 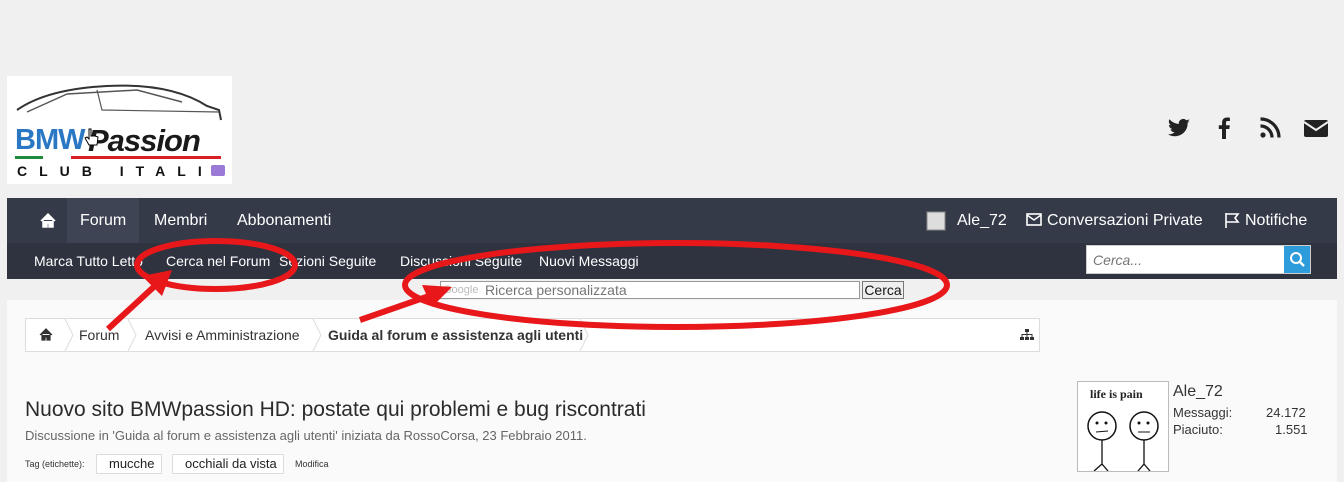 What do you see at coordinates (103, 220) in the screenshot?
I see `nav-tab-forum: Forum` at bounding box center [103, 220].